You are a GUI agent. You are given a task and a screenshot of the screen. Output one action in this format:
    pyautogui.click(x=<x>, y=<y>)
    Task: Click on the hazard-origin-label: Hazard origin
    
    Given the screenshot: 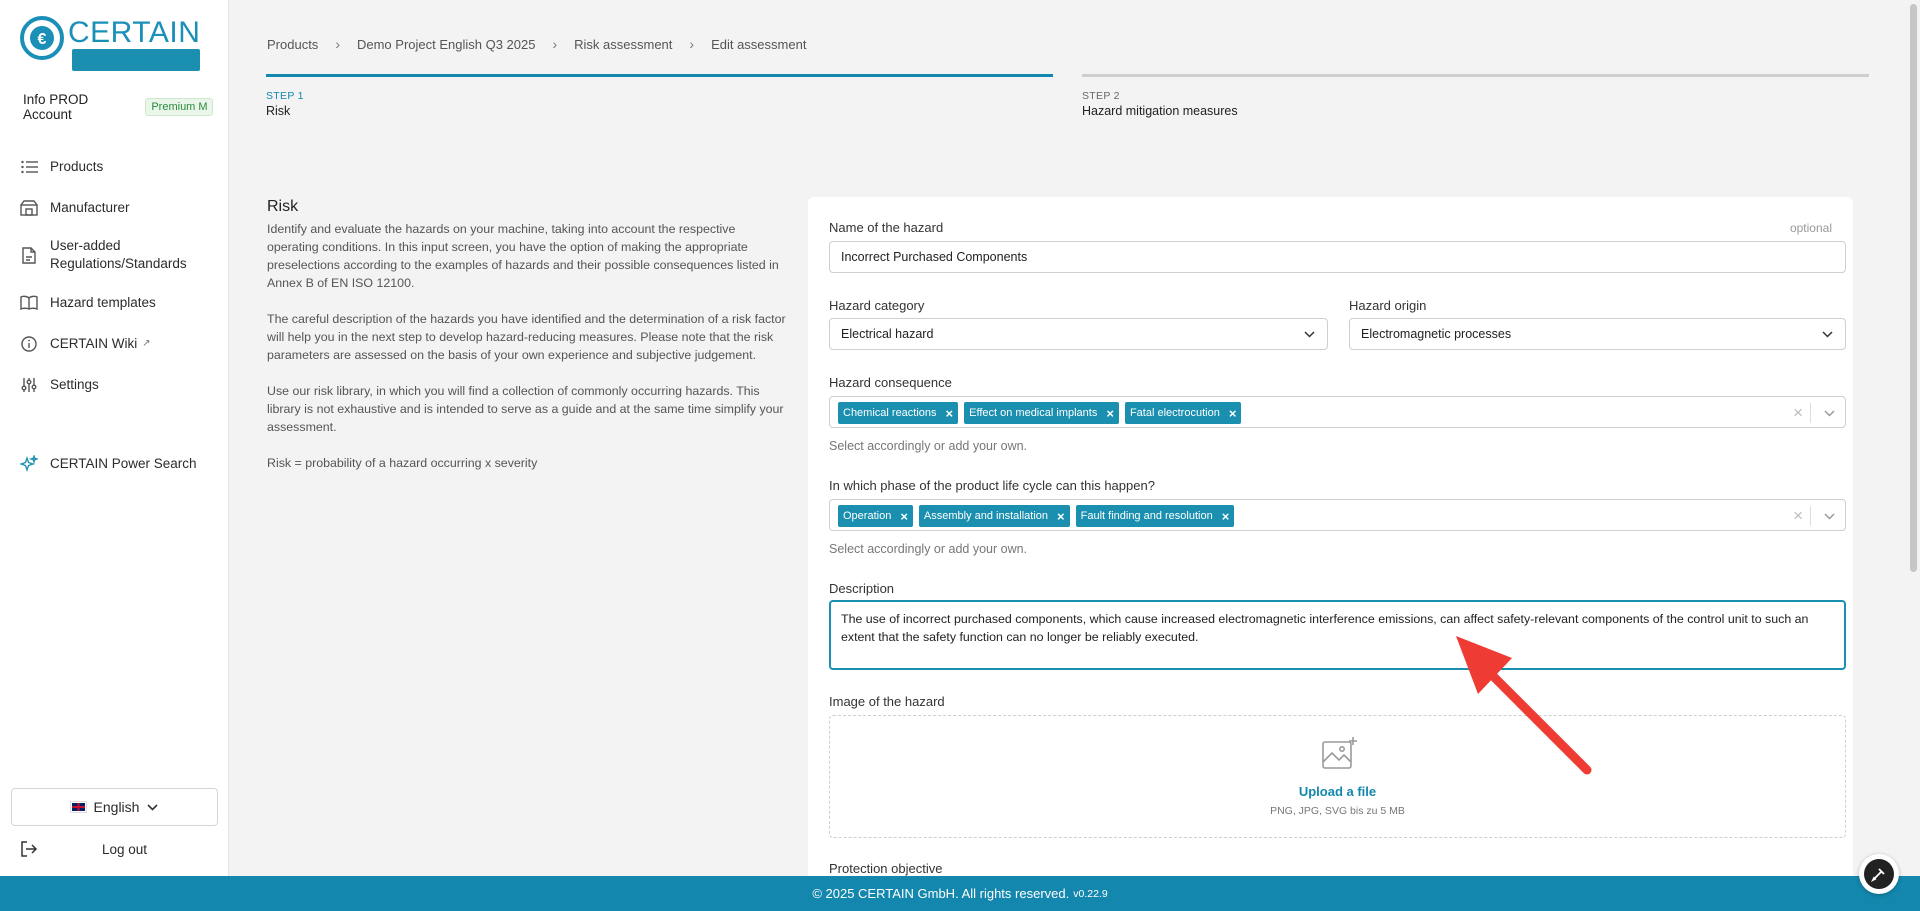 What is the action you would take?
    pyautogui.click(x=1388, y=305)
    